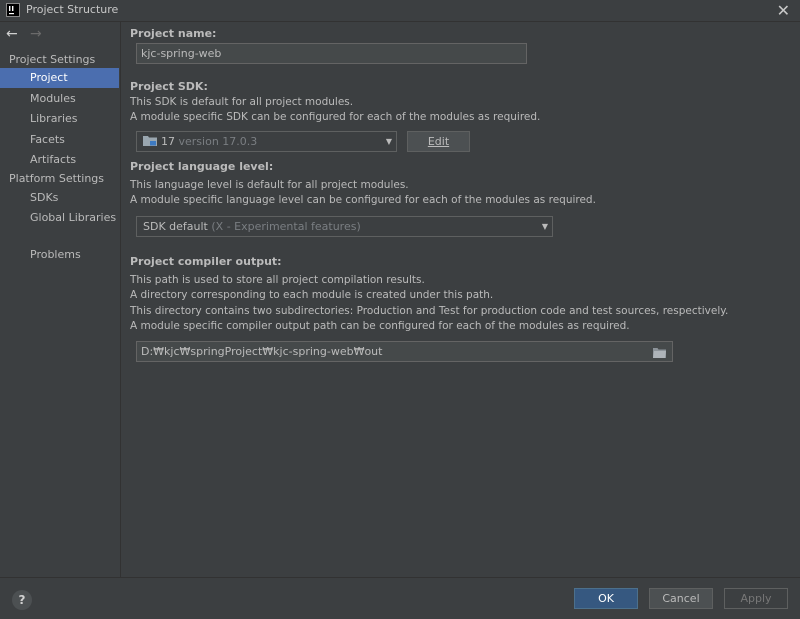 The image size is (800, 619). I want to click on sdk-version-number: 17, so click(168, 141).